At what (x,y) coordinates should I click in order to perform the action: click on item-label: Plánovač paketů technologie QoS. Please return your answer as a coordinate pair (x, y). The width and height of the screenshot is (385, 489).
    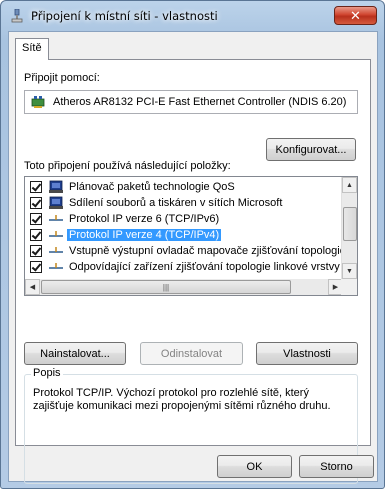
    Looking at the image, I should click on (152, 187).